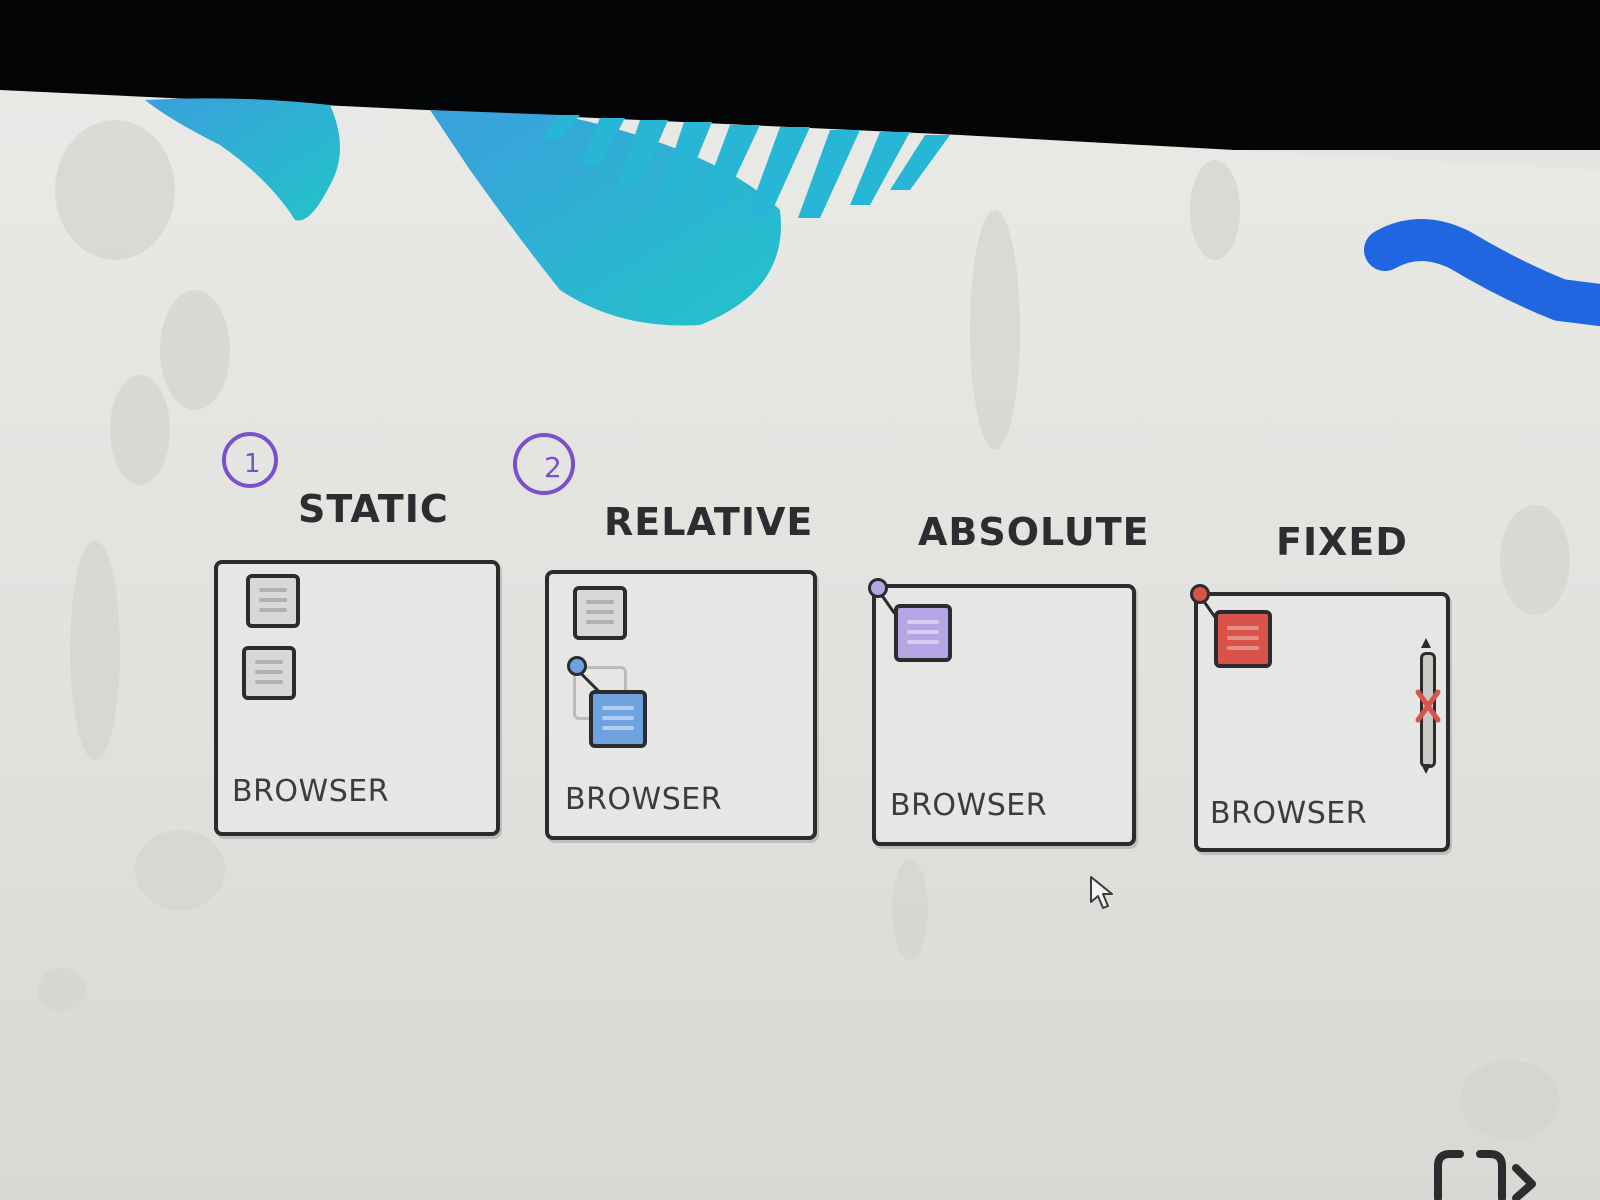 The width and height of the screenshot is (1600, 1200). What do you see at coordinates (1243, 639) in the screenshot?
I see `fixed-block` at bounding box center [1243, 639].